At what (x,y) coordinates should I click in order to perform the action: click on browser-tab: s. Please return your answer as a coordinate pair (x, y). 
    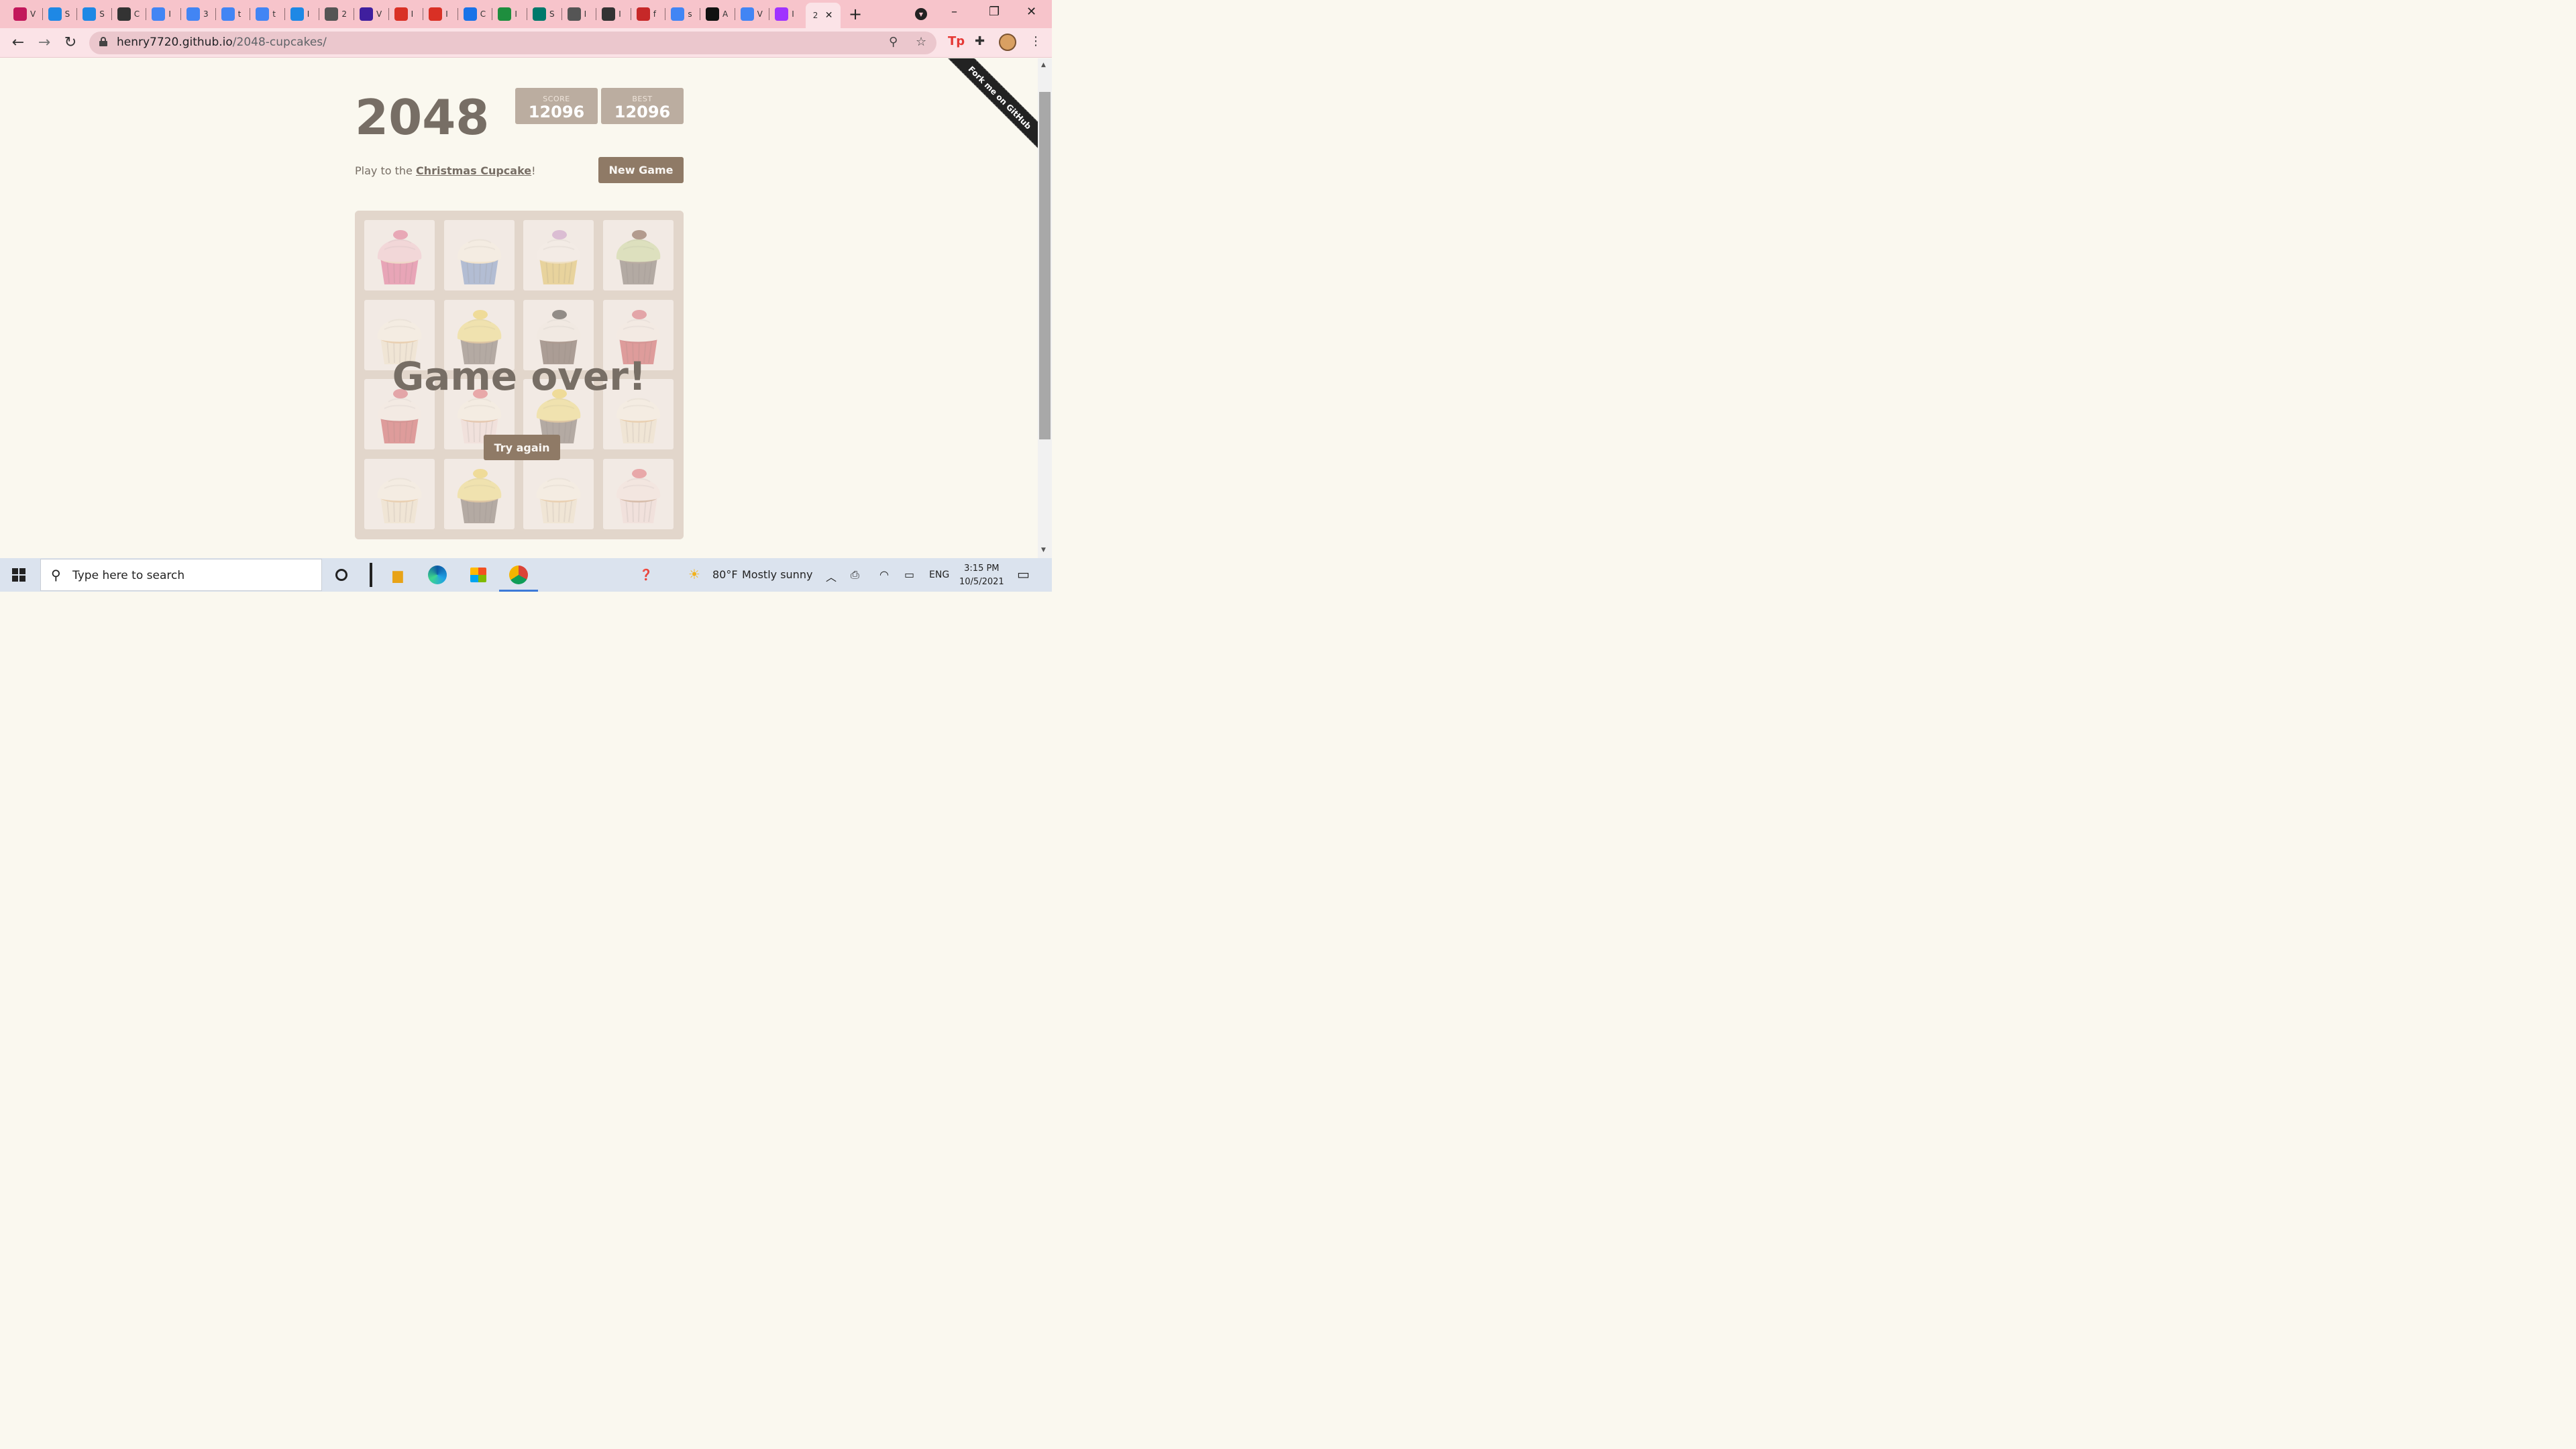
    Looking at the image, I should click on (683, 14).